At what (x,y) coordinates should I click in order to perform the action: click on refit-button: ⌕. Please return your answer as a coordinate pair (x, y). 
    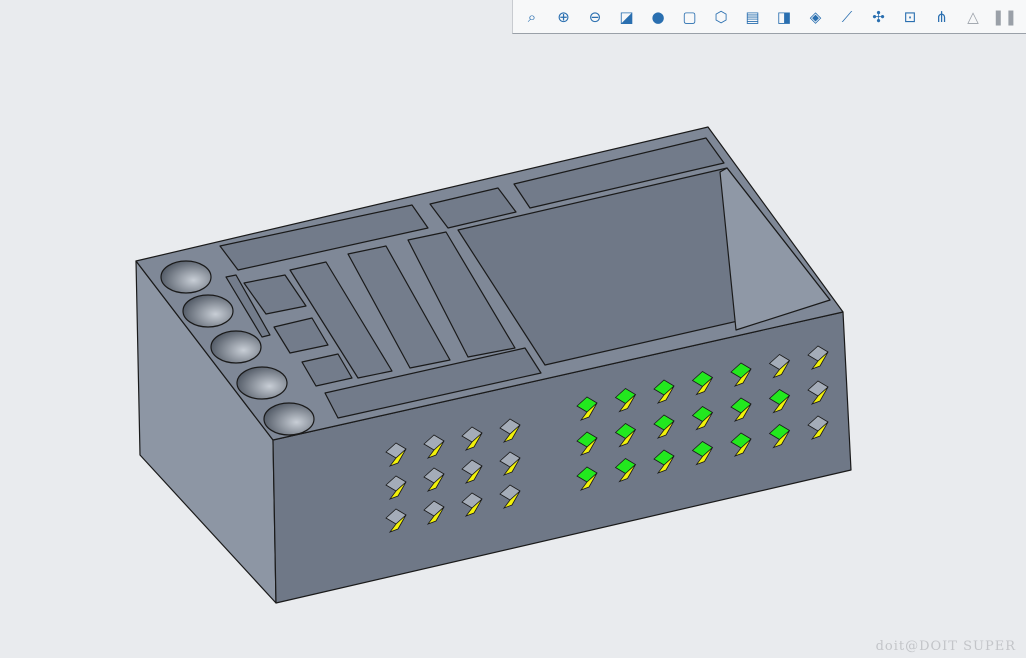
    Looking at the image, I should click on (532, 17).